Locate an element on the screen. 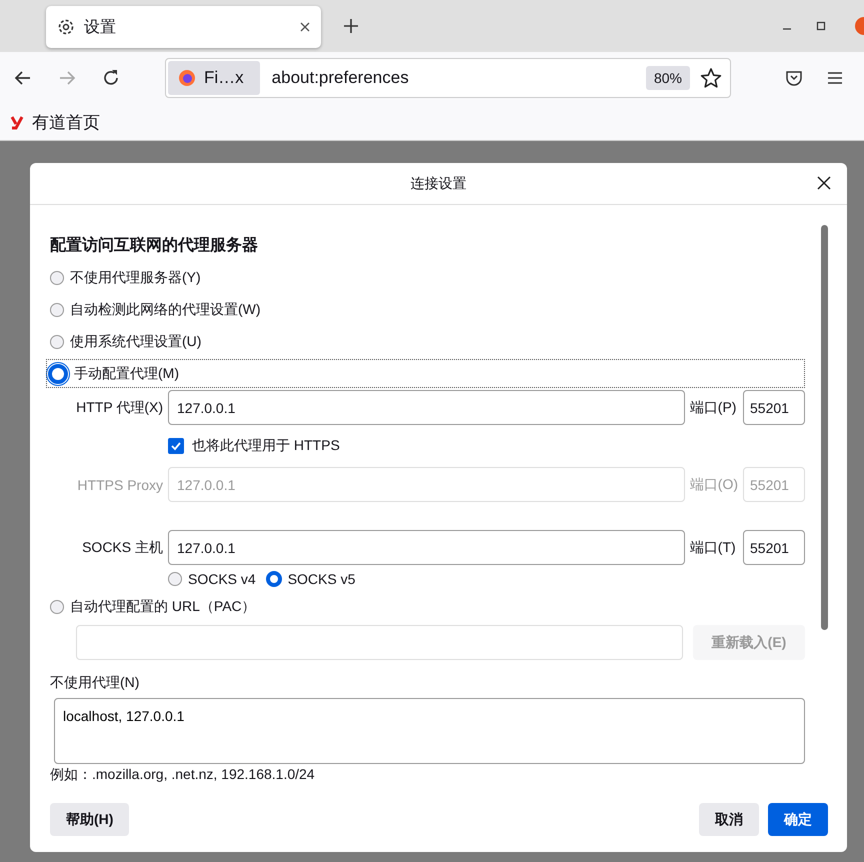  radio-option: 自动代理配置的 URL（PAC） is located at coordinates (427, 607).